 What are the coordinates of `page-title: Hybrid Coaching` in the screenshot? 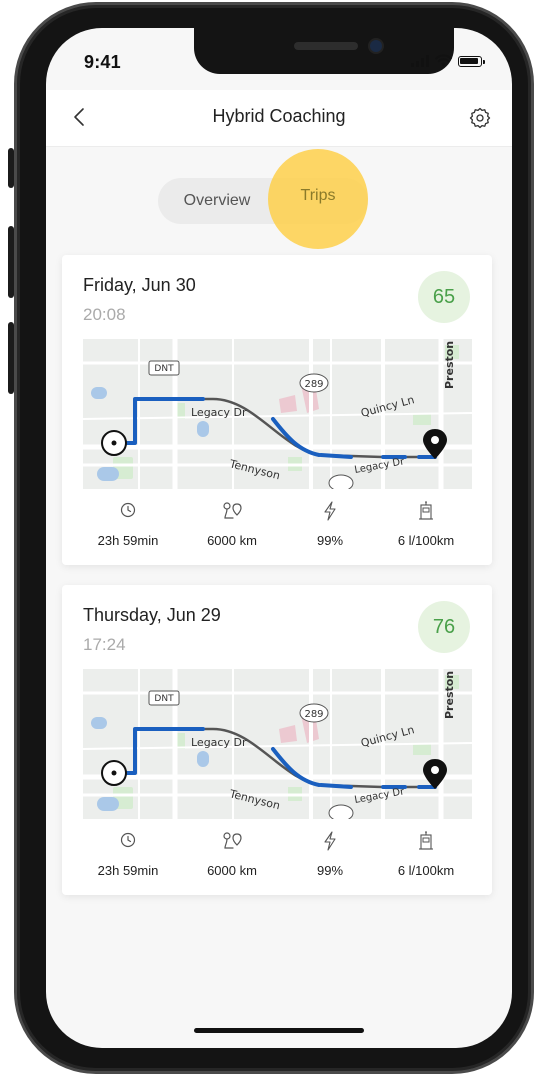 It's located at (279, 116).